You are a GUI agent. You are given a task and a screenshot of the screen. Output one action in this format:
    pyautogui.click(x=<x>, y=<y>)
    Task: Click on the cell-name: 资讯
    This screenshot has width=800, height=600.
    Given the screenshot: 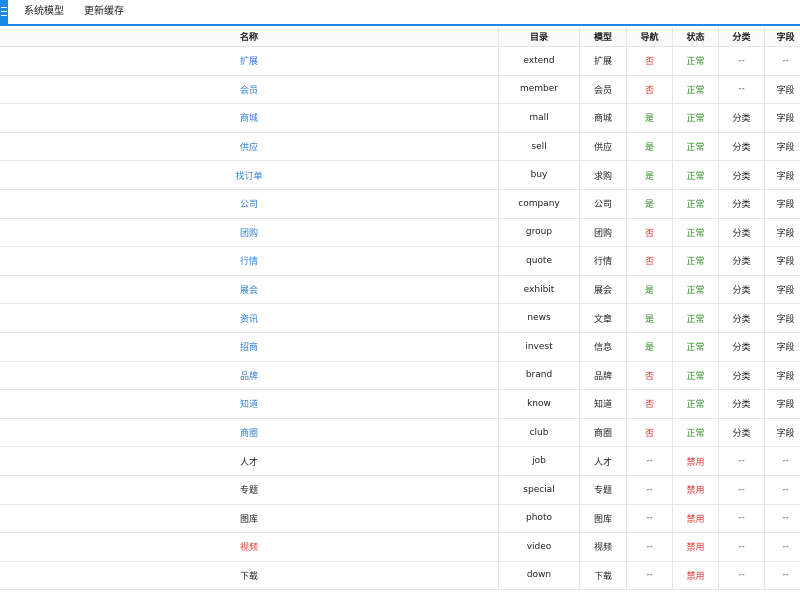 What is the action you would take?
    pyautogui.click(x=249, y=320)
    